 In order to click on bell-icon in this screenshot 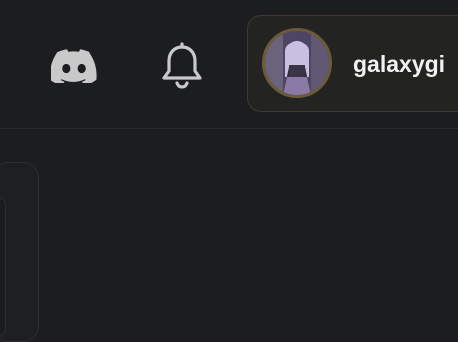, I will do `click(182, 65)`.